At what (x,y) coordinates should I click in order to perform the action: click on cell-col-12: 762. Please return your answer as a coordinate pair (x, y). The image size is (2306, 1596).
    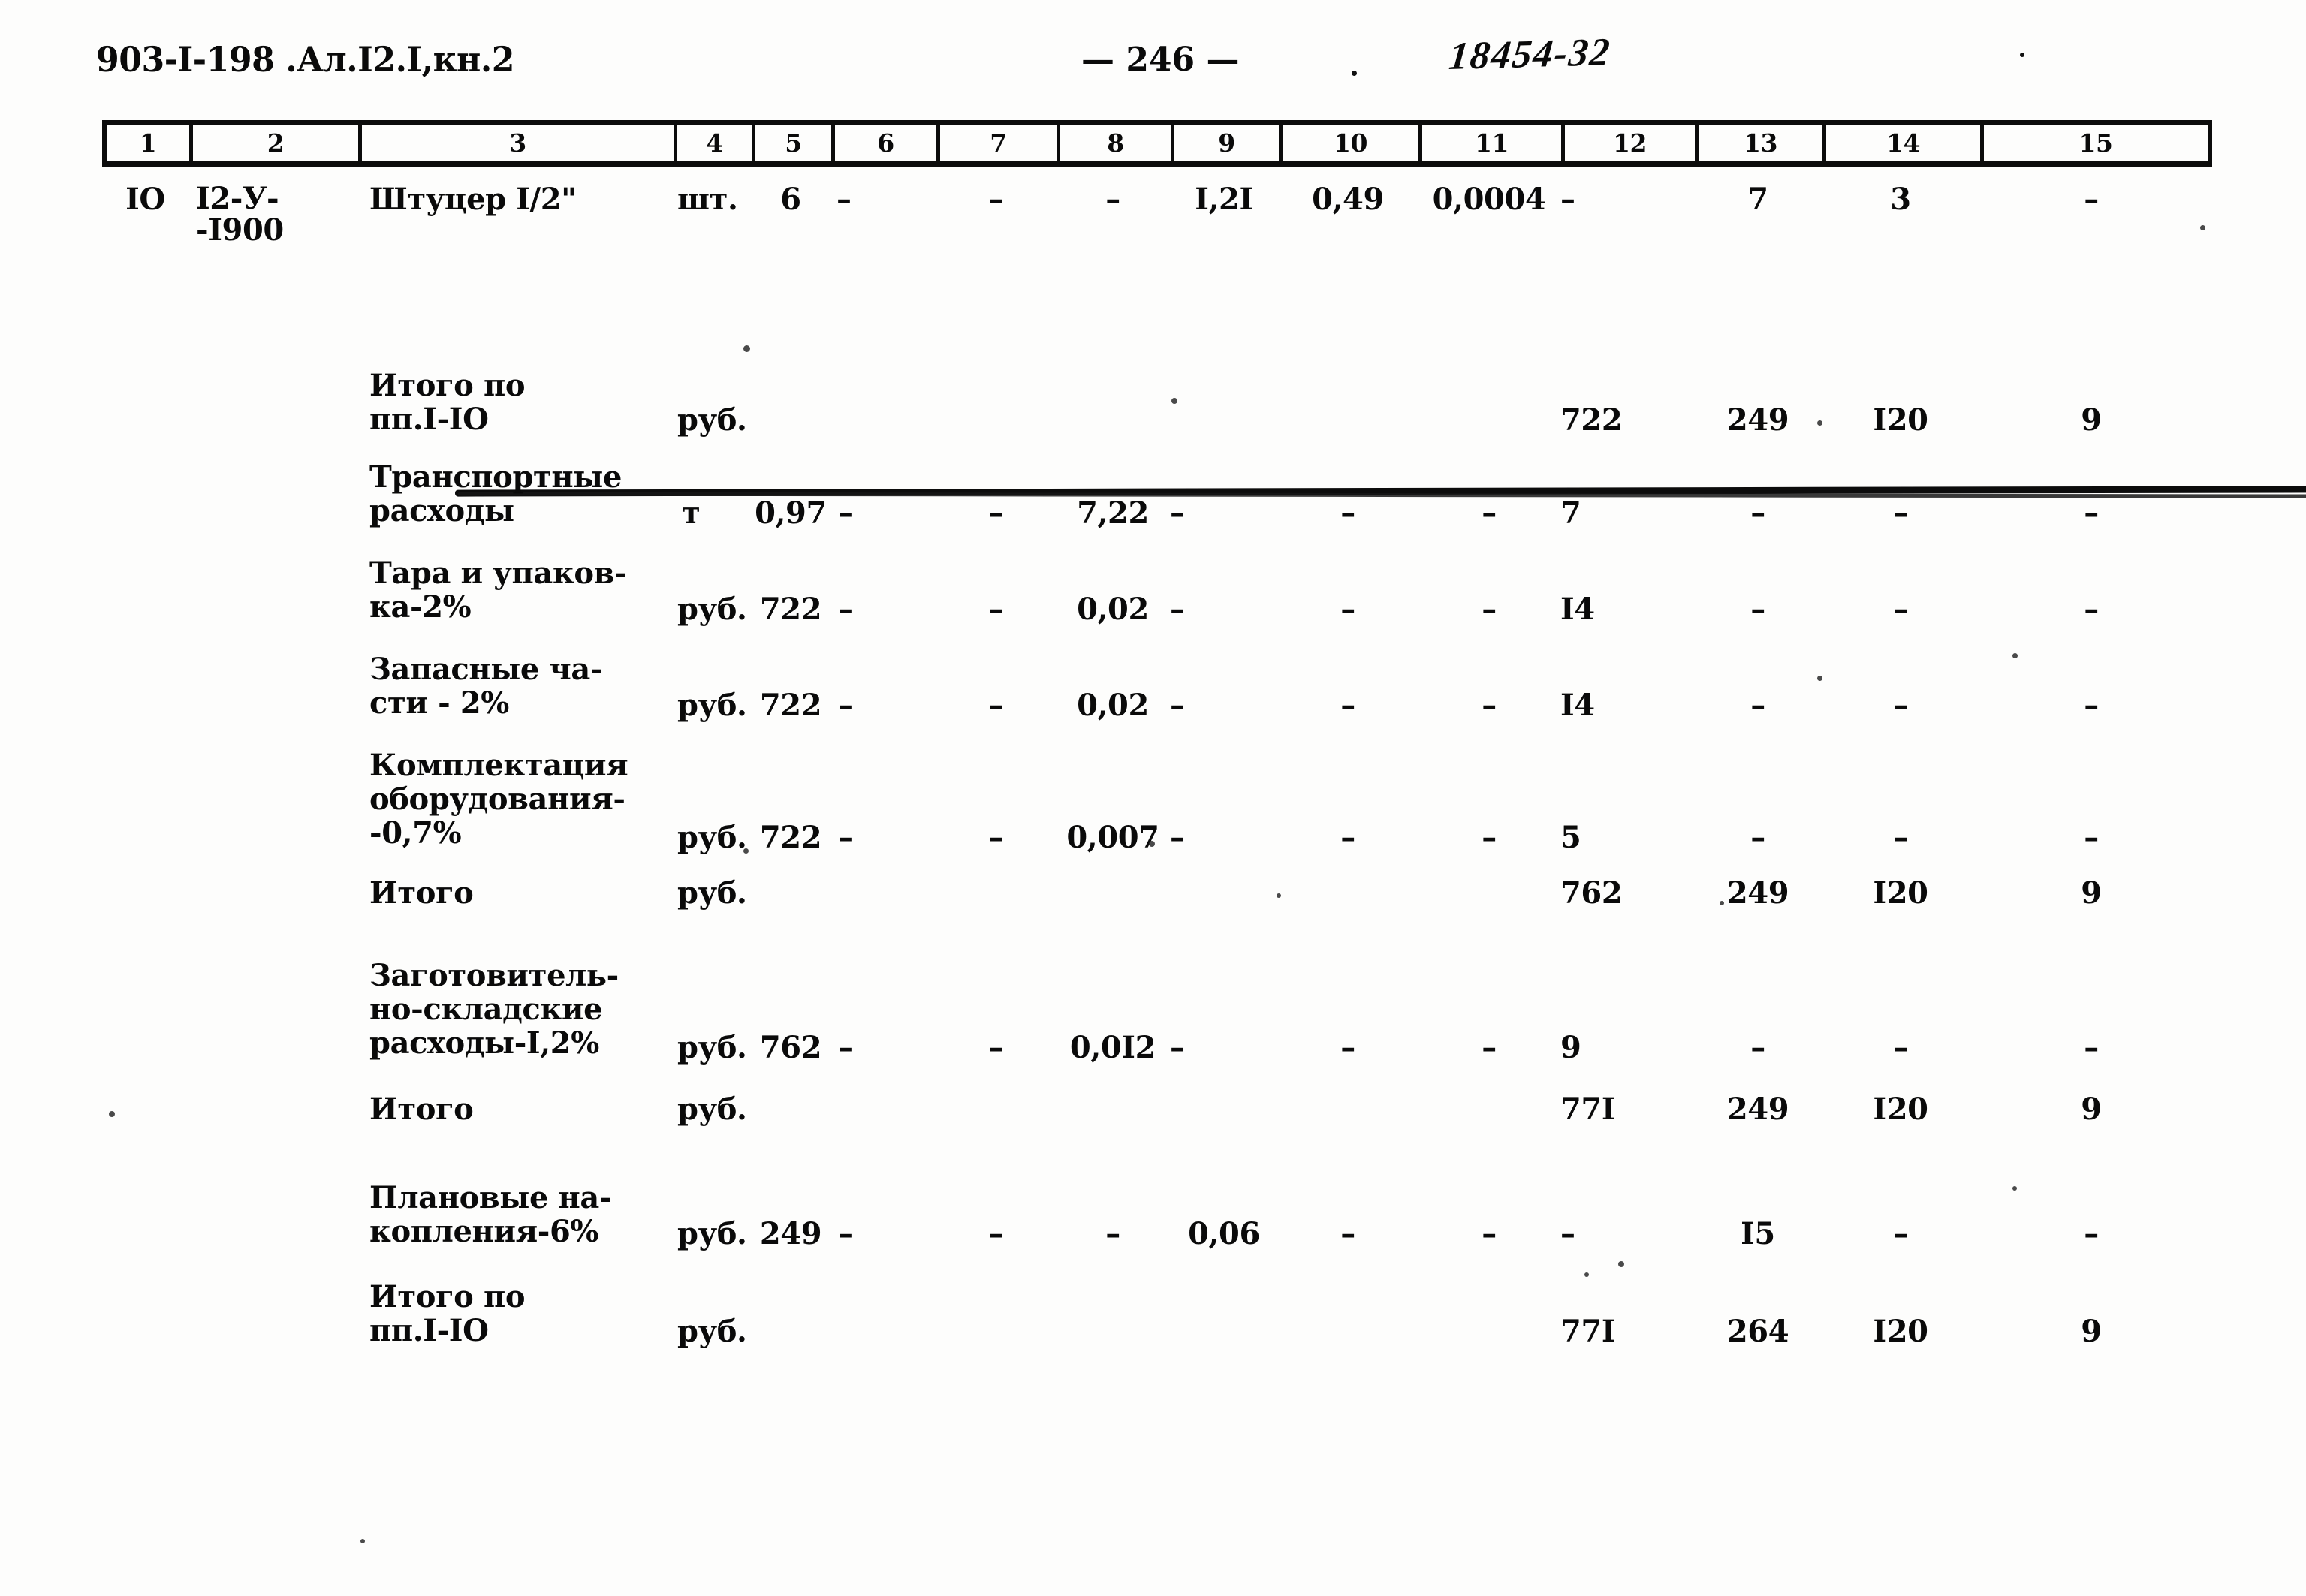
    Looking at the image, I should click on (1591, 893).